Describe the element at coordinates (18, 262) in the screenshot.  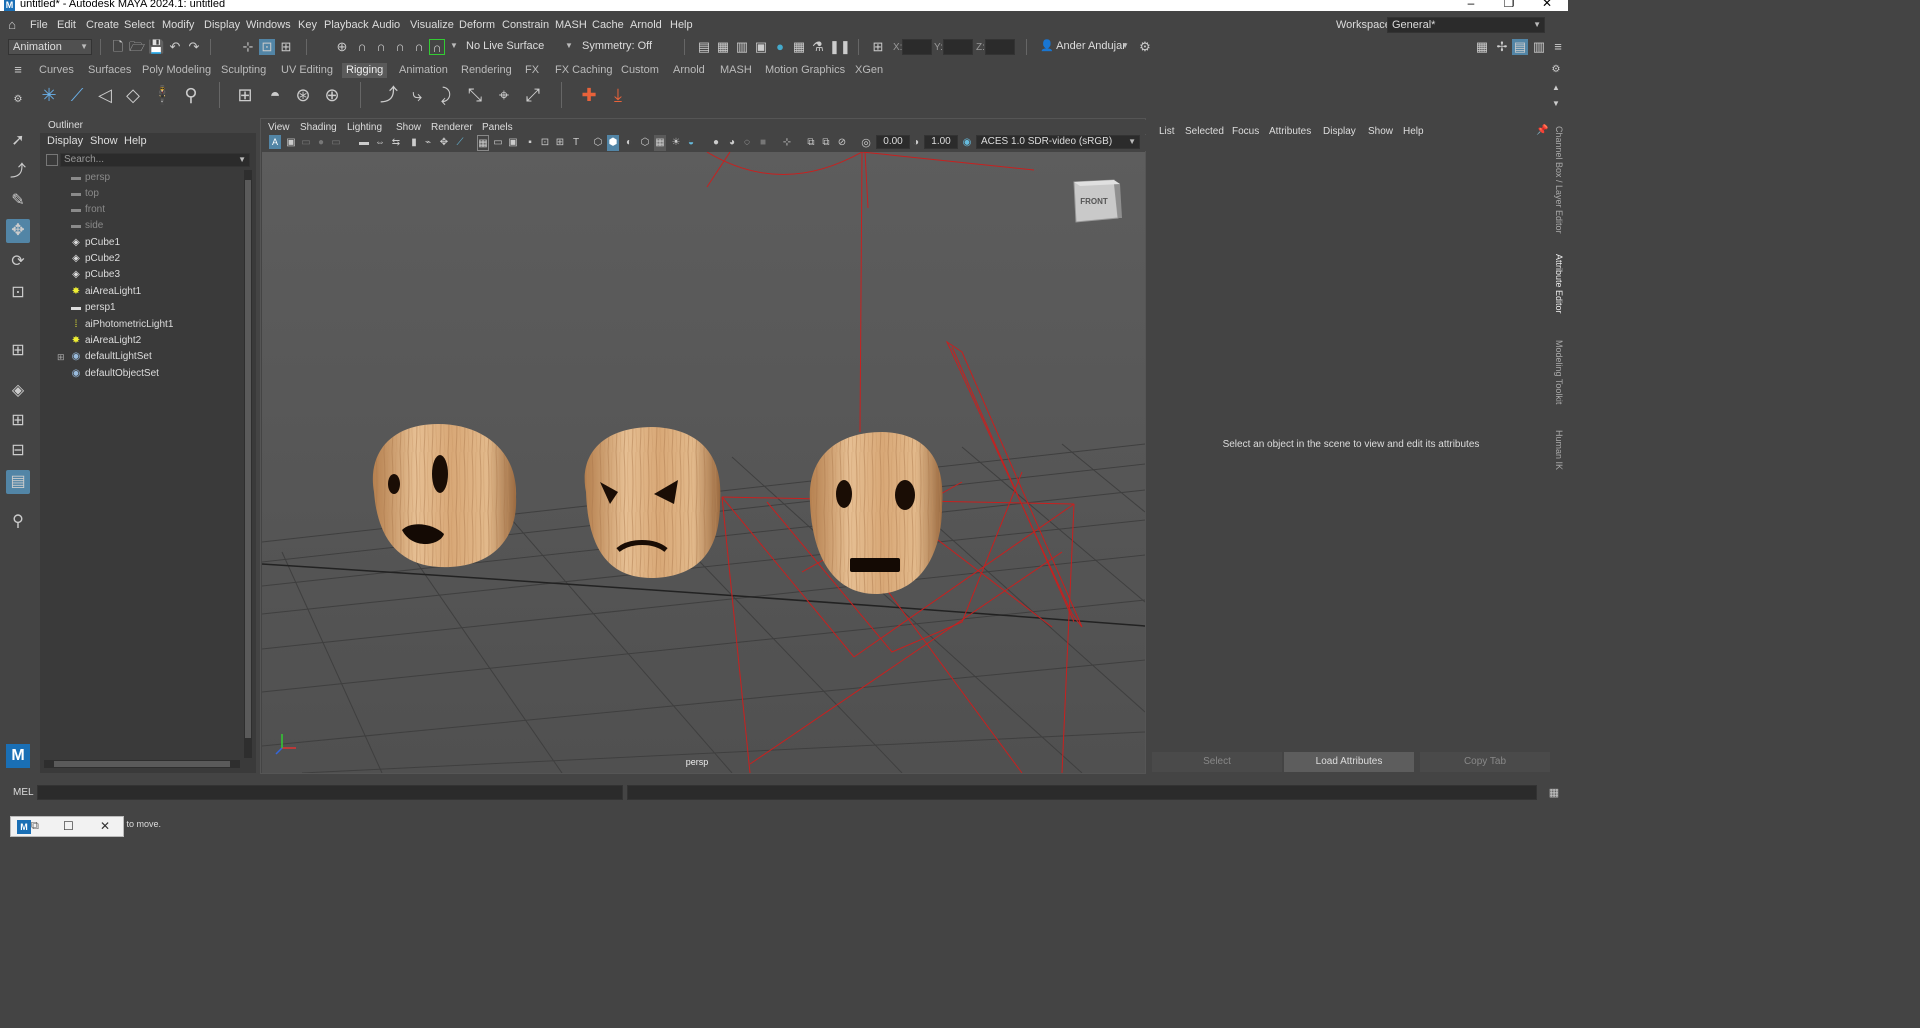
I see `rotate-tool-icon: ⟳` at that location.